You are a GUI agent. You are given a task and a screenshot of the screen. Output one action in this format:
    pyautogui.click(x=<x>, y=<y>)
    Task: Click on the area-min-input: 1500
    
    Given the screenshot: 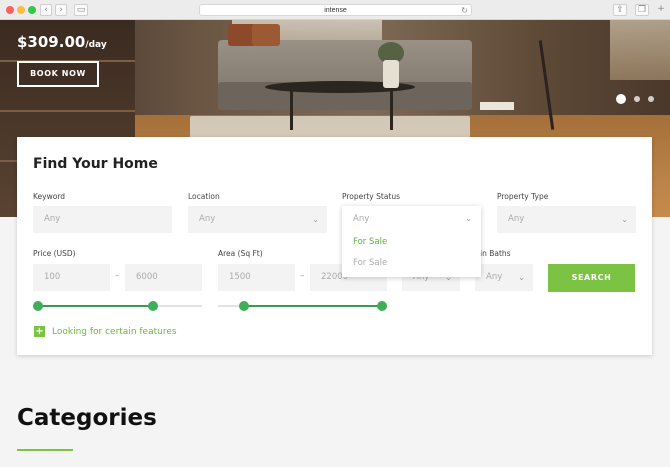 What is the action you would take?
    pyautogui.click(x=256, y=277)
    